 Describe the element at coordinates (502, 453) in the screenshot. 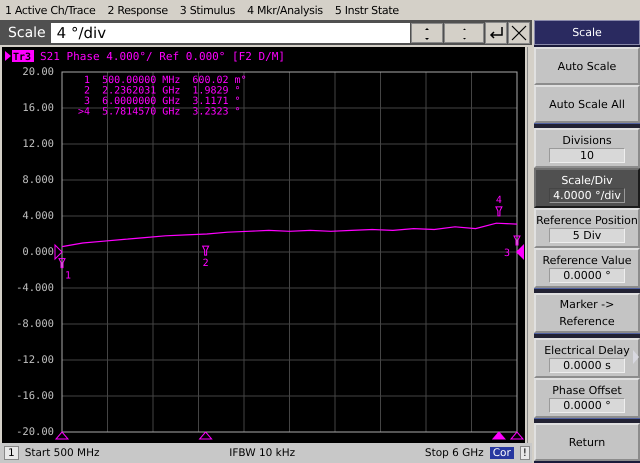

I see `correction-badge: Cor` at that location.